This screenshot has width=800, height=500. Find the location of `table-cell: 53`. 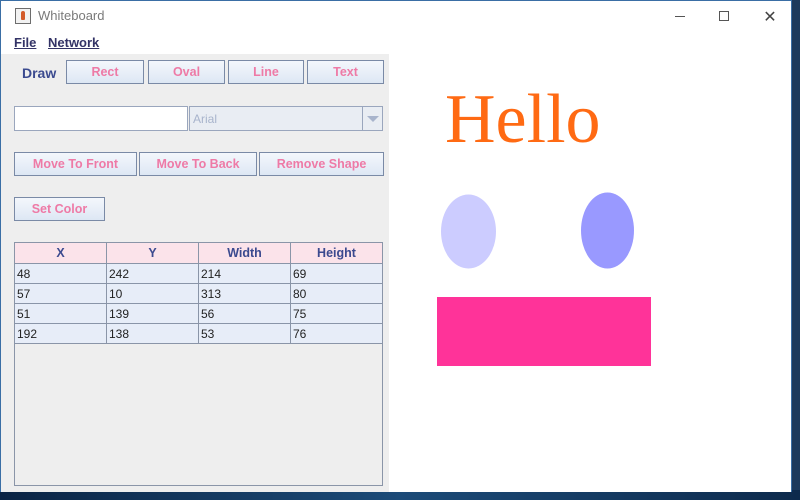

table-cell: 53 is located at coordinates (245, 334).